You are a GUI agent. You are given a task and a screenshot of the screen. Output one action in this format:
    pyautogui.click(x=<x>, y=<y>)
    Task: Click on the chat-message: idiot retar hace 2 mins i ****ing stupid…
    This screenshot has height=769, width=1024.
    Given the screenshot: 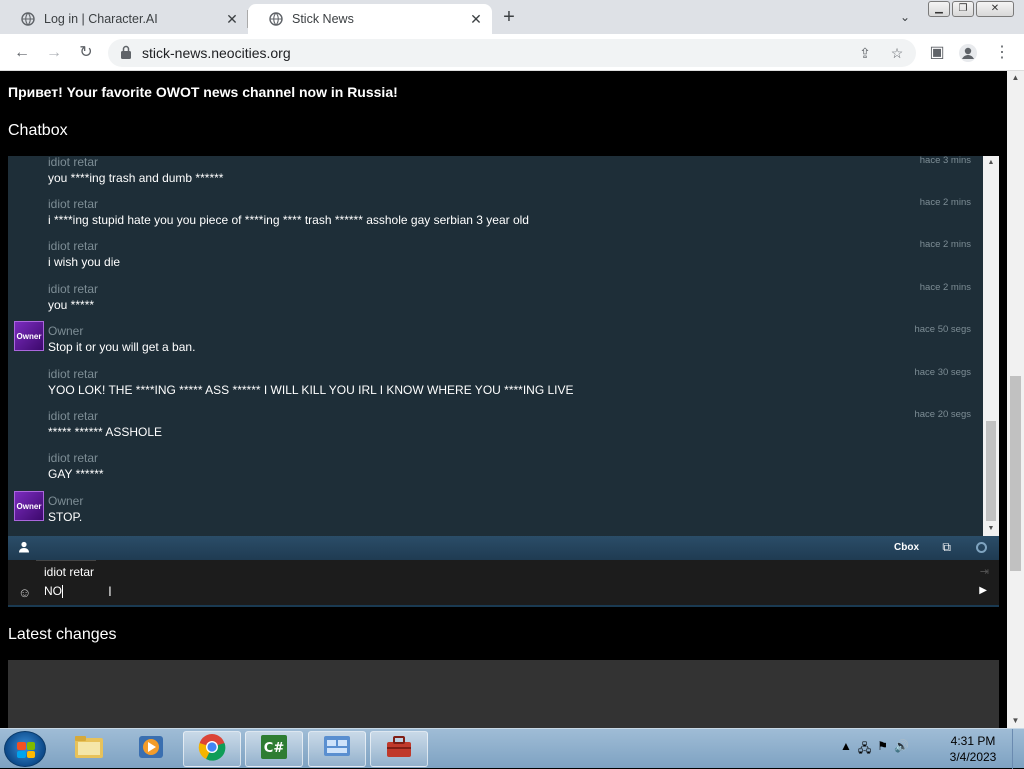 What is the action you would take?
    pyautogui.click(x=495, y=218)
    